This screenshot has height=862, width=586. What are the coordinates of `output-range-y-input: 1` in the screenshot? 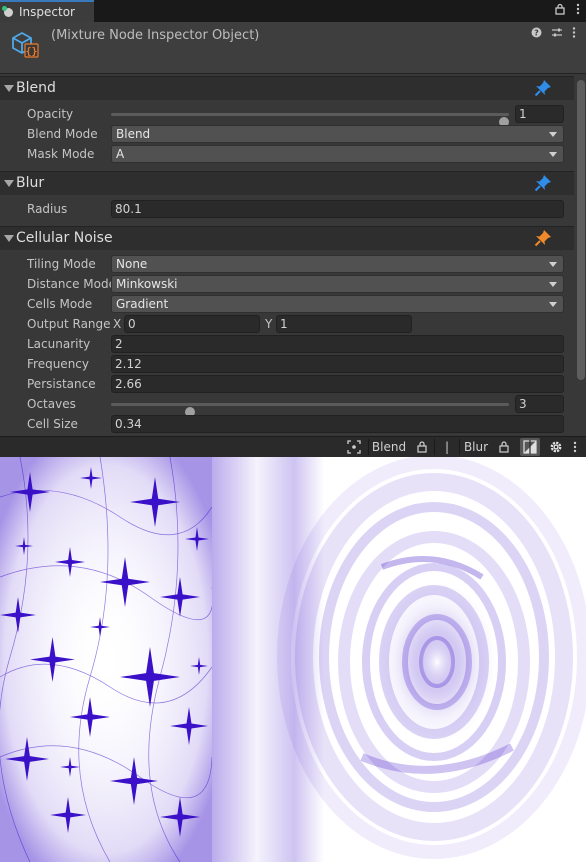 It's located at (344, 324).